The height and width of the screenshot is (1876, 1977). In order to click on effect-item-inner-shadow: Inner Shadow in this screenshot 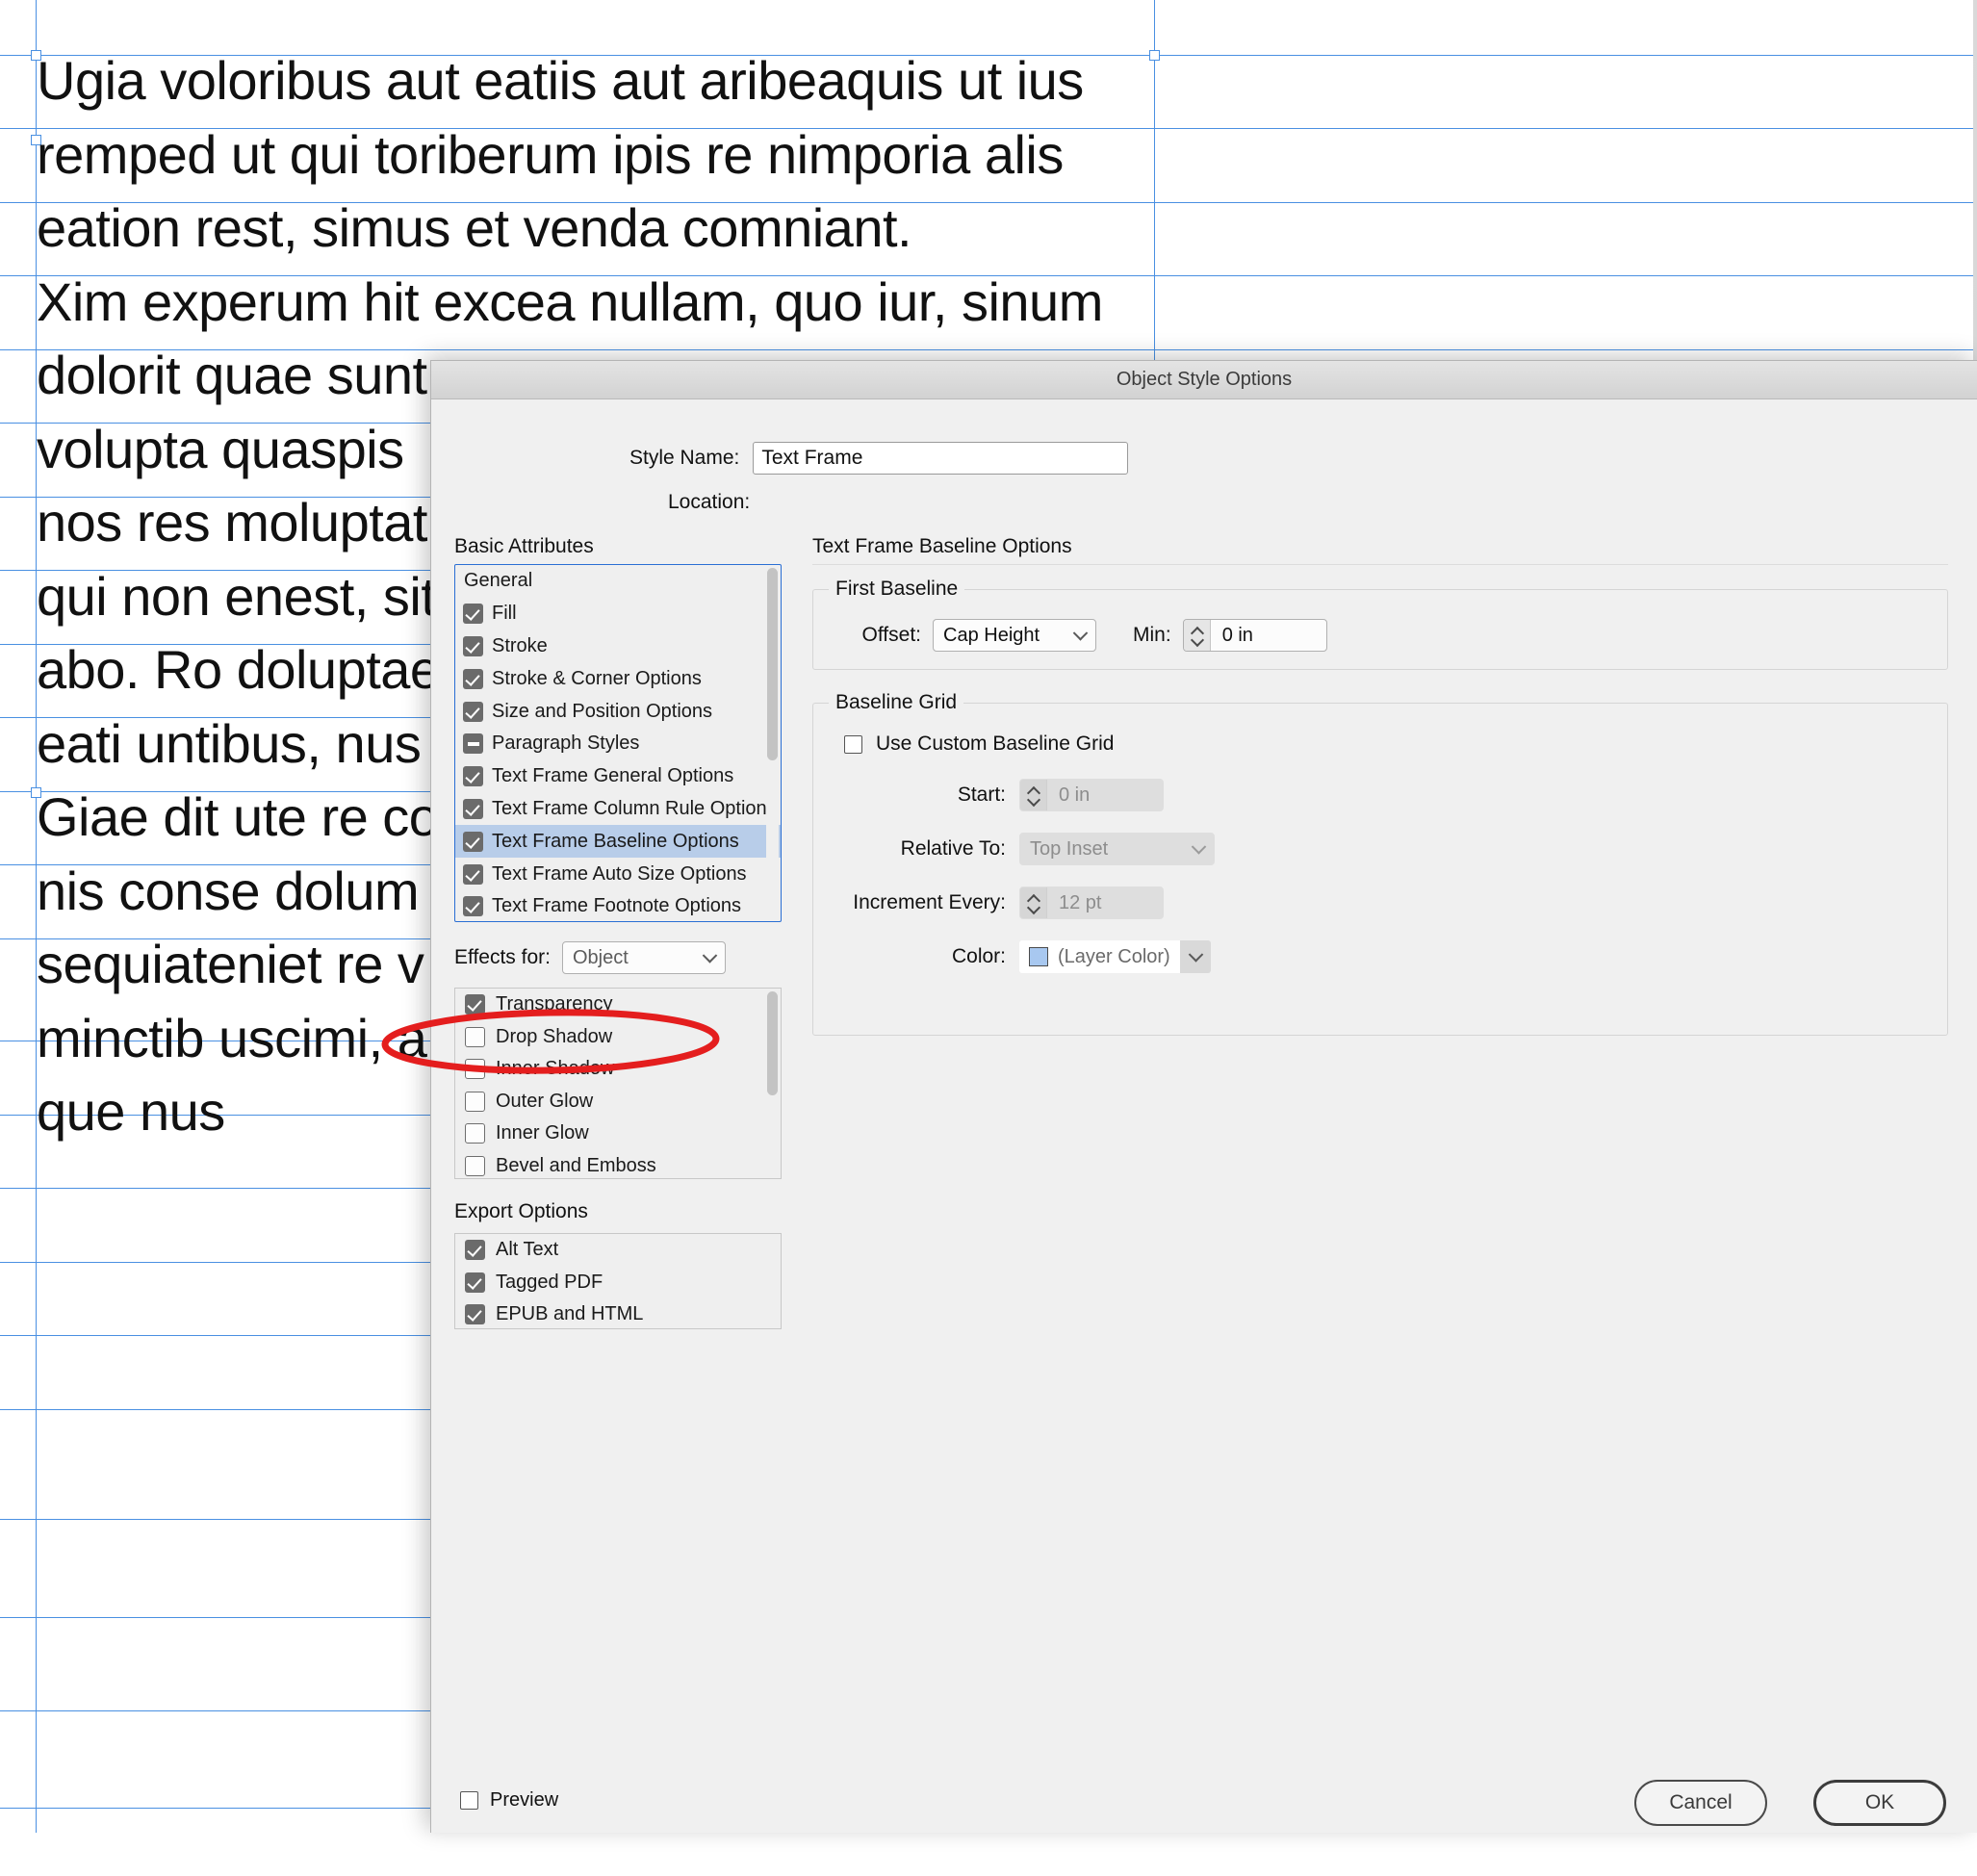, I will do `click(618, 1069)`.